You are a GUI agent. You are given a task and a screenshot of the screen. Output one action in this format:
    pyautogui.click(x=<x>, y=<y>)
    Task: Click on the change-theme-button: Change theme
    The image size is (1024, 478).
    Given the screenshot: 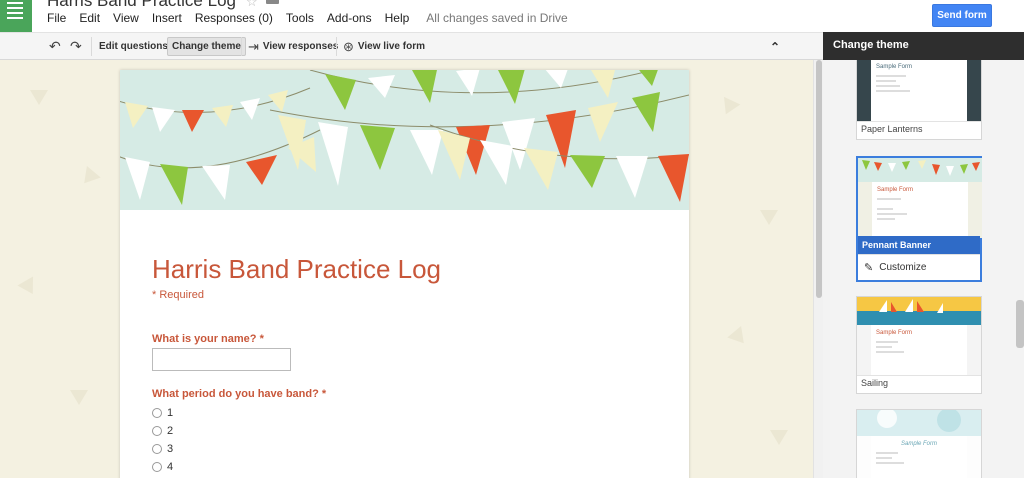 What is the action you would take?
    pyautogui.click(x=206, y=46)
    